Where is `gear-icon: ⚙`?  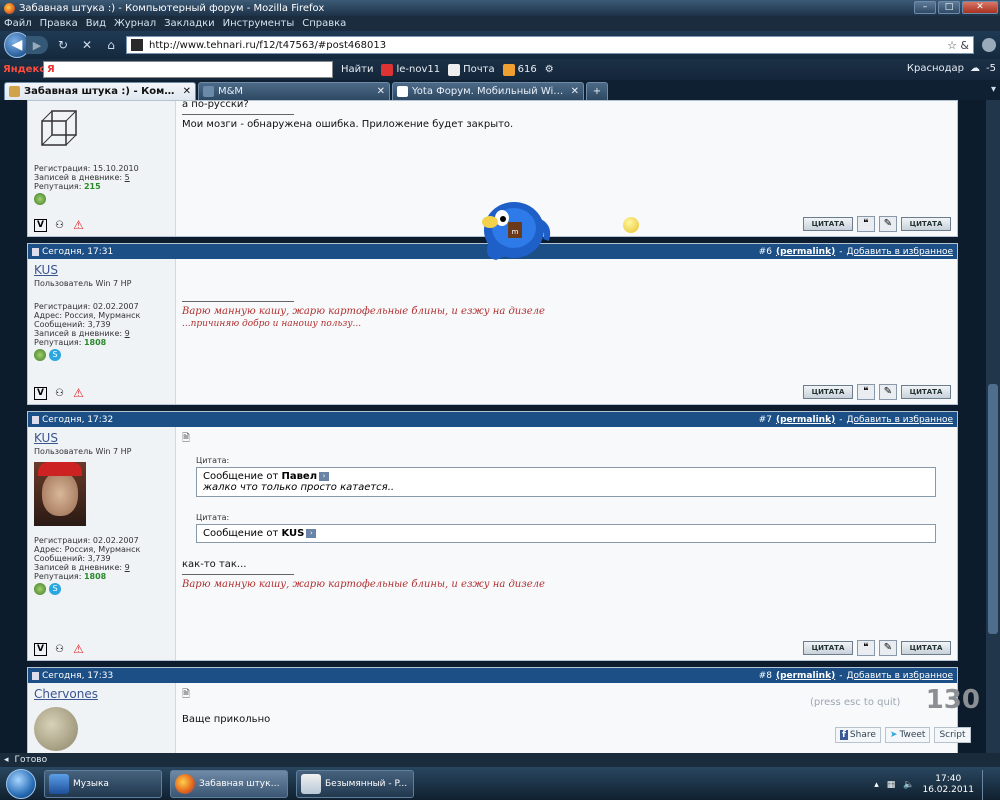
gear-icon: ⚙ is located at coordinates (549, 69).